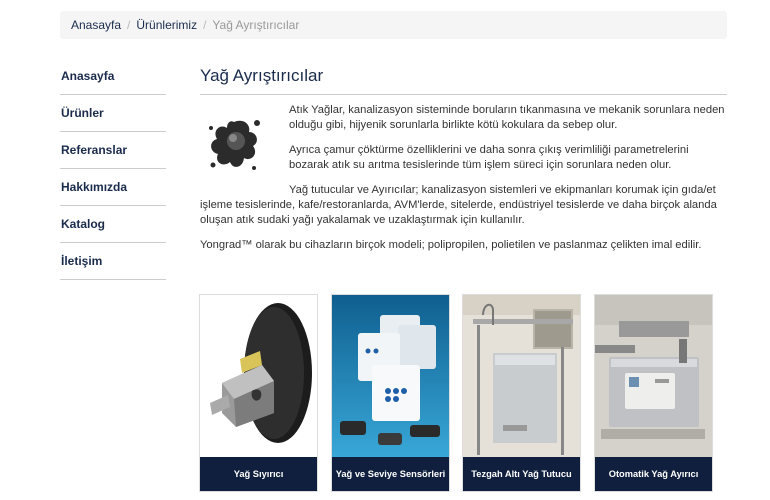 This screenshot has height=500, width=770. I want to click on breadcrumb-home: Anasayfa, so click(96, 25).